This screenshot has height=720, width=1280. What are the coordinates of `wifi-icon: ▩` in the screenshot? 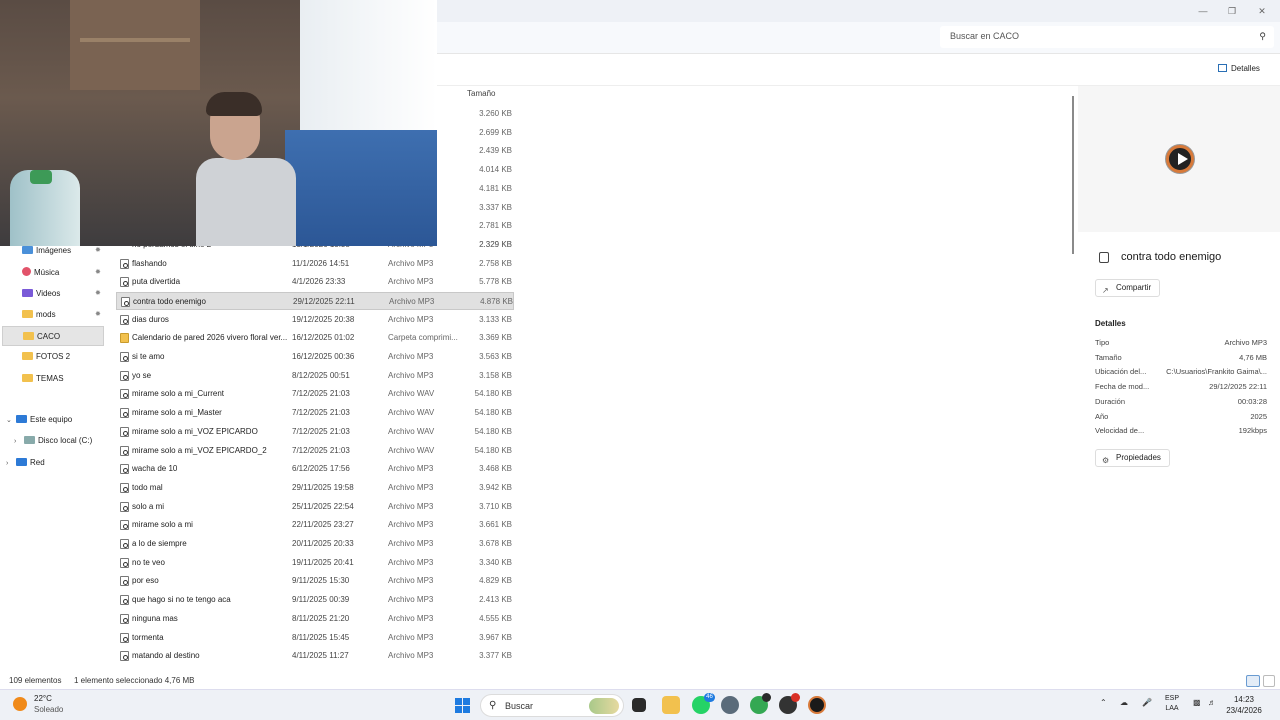 It's located at (1197, 702).